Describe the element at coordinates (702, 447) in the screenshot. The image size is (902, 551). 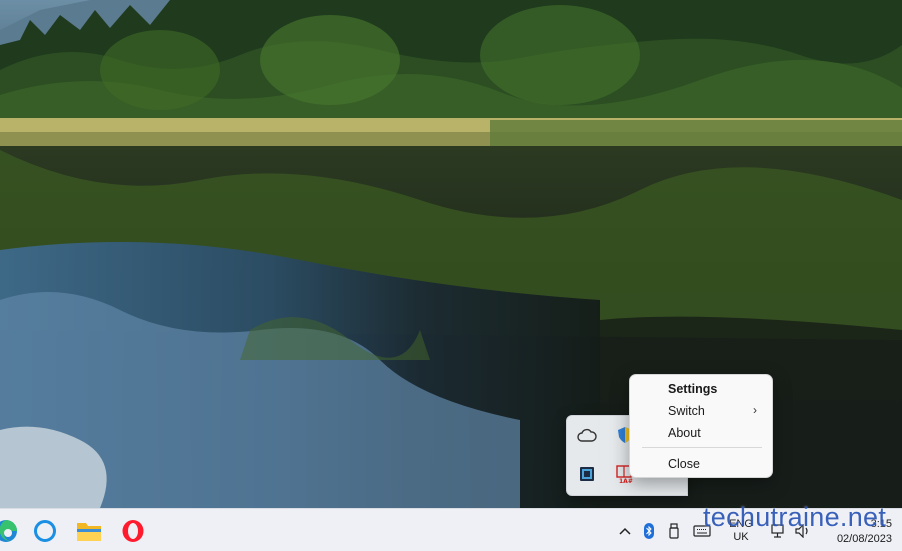
I see `menu-separator` at that location.